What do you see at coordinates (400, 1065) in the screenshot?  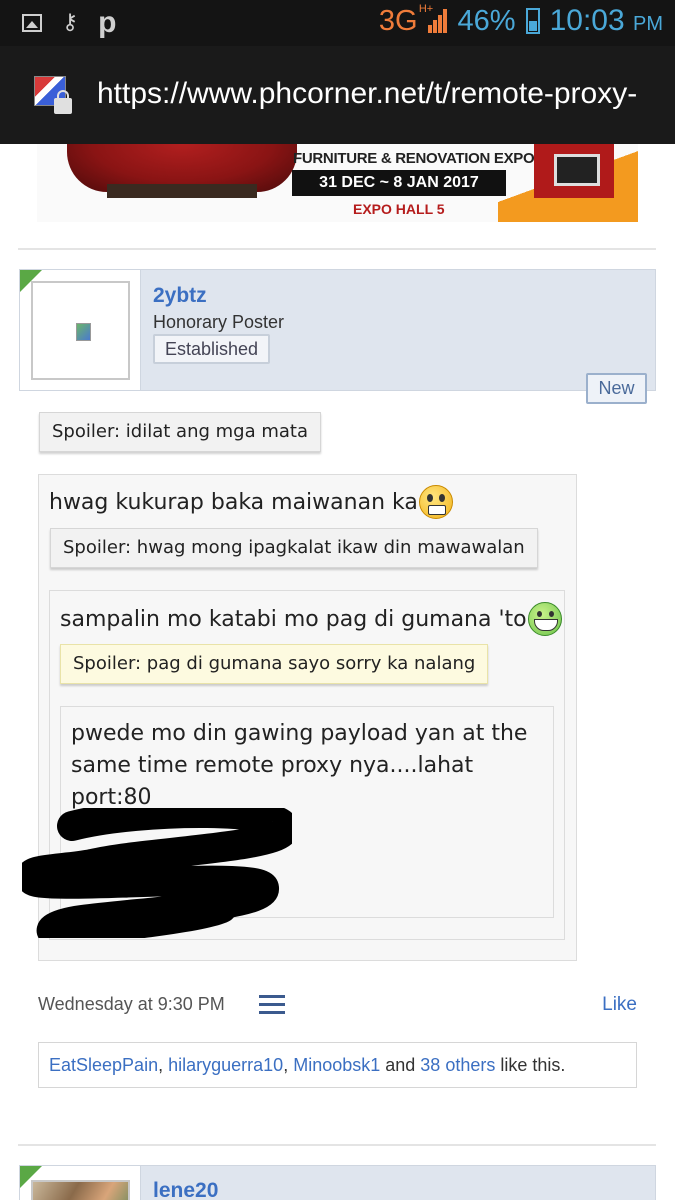 I see `likes-and: and` at bounding box center [400, 1065].